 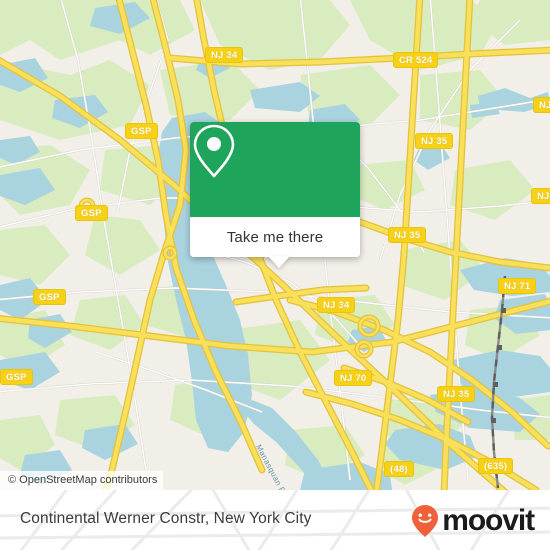 I want to click on moovit-logo: moovit, so click(x=472, y=521).